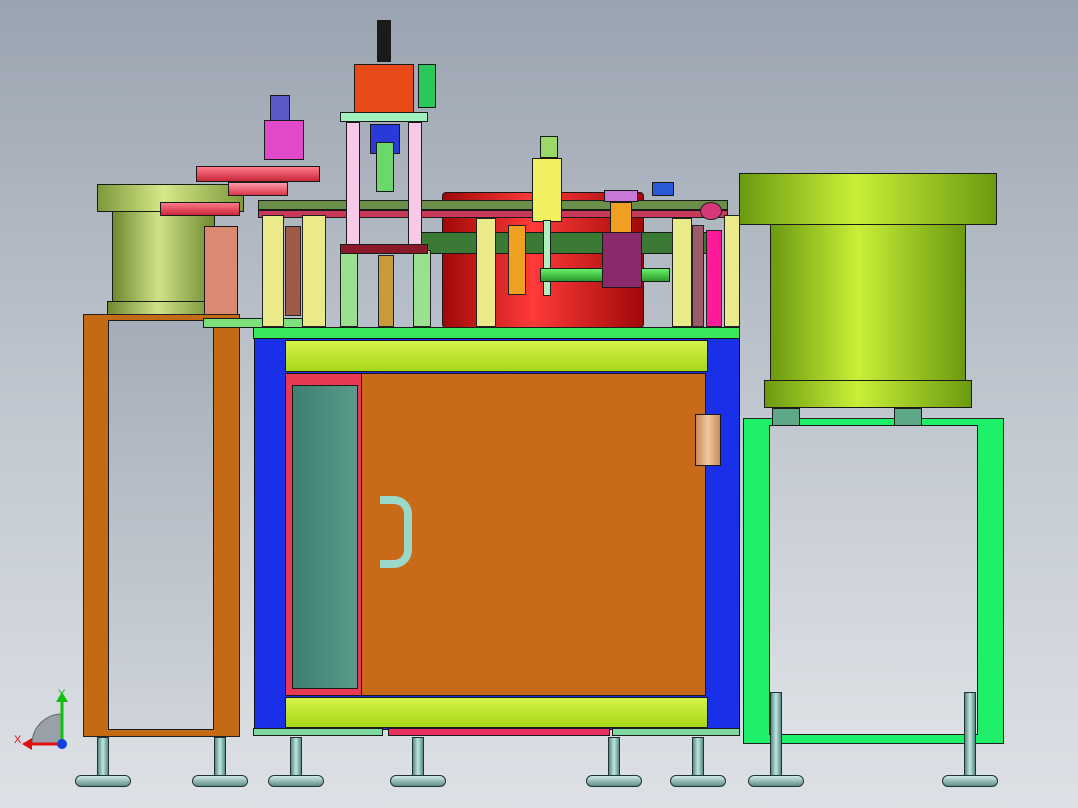  What do you see at coordinates (18, 740) in the screenshot?
I see `axis-x-label: X` at bounding box center [18, 740].